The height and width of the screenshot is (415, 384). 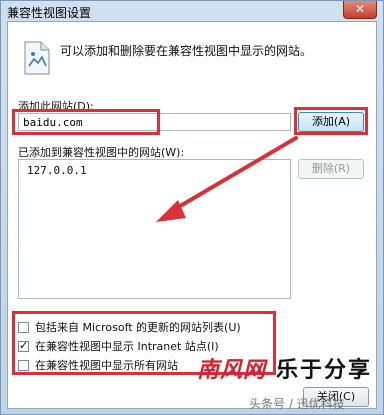 I want to click on option-label: 在兼容性视图中显示所有网站, so click(x=106, y=365).